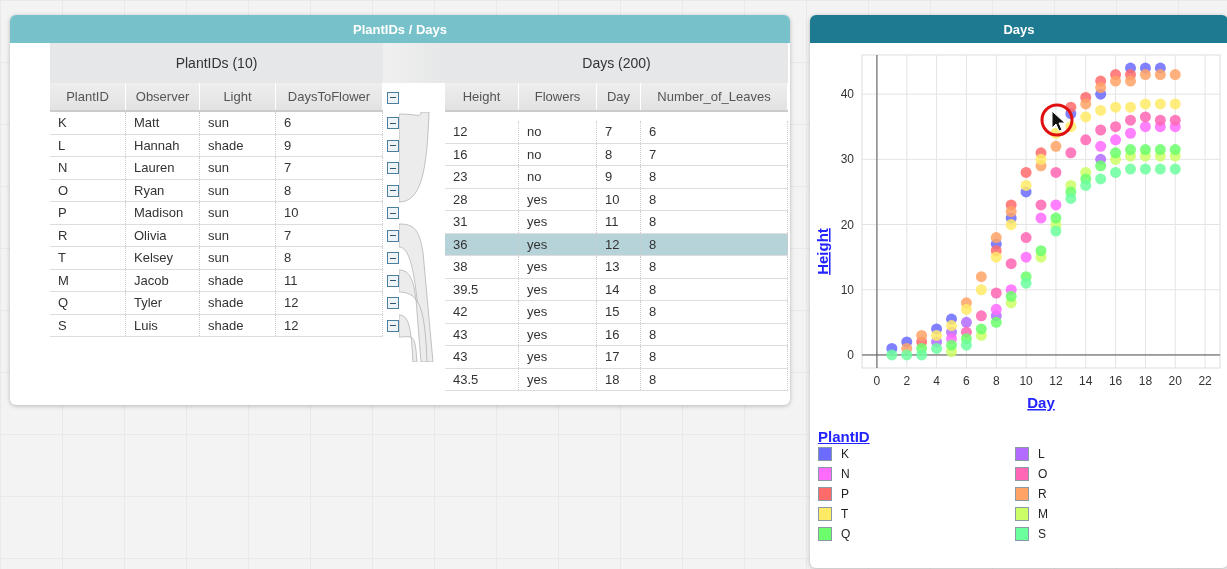 The height and width of the screenshot is (569, 1227). I want to click on legend-label: R, so click(1042, 494).